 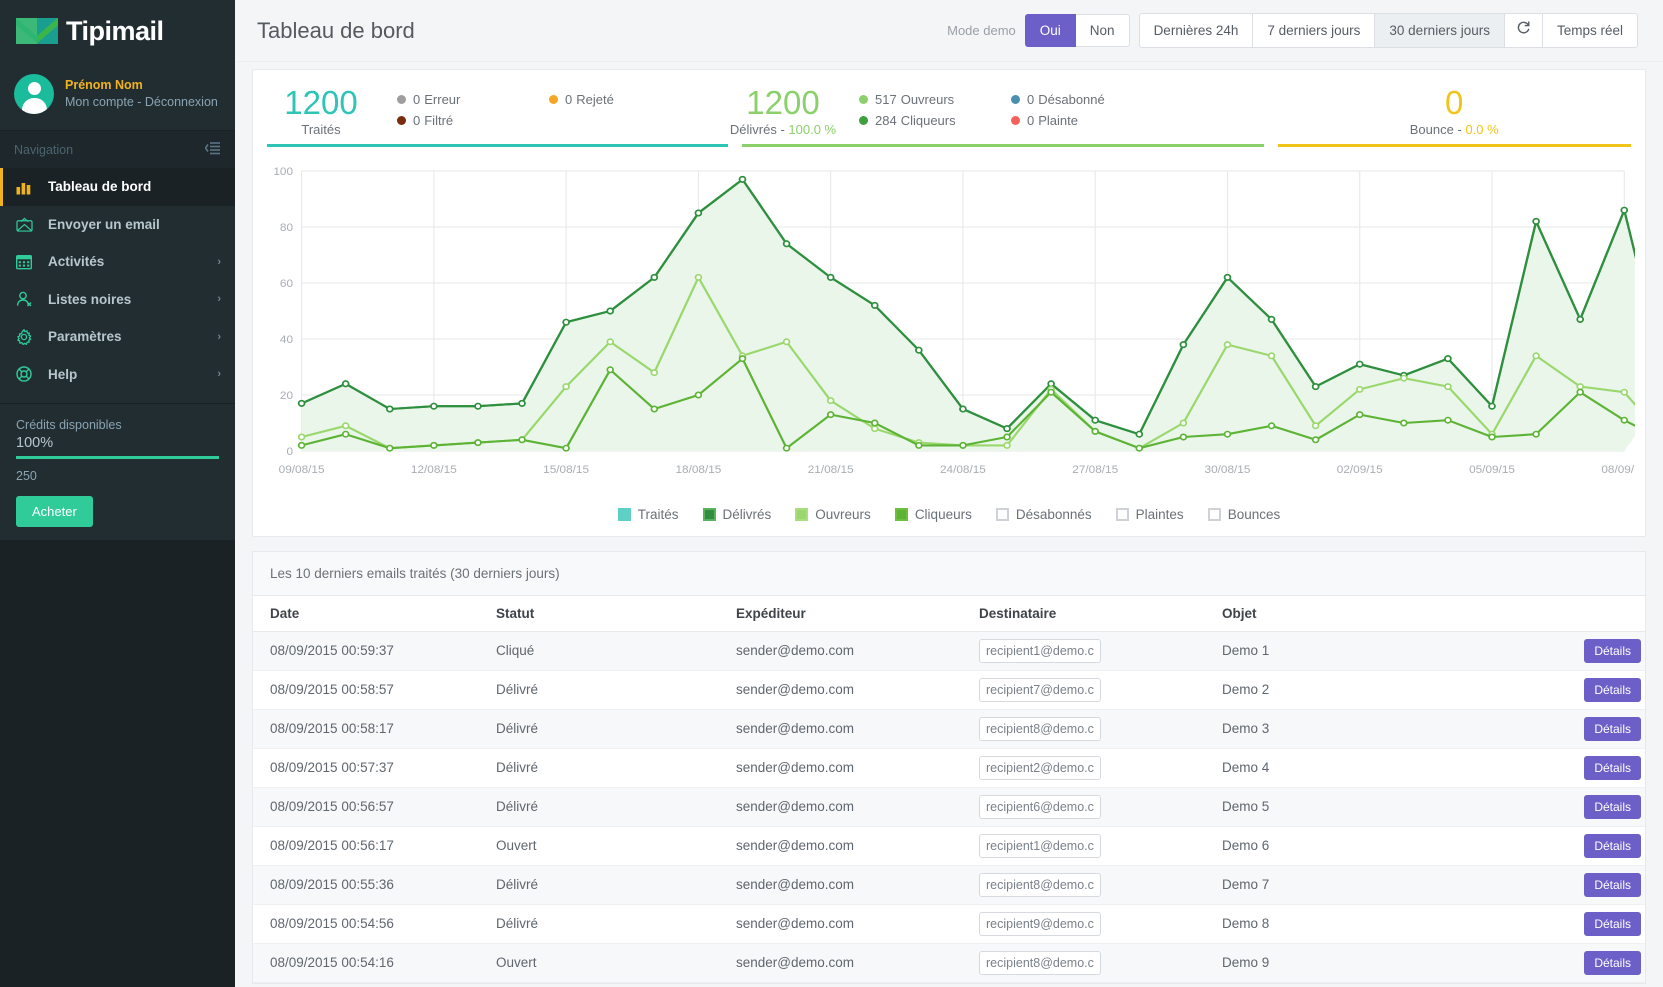 What do you see at coordinates (1618, 470) in the screenshot?
I see `chart-xtick-label: 08/09/15` at bounding box center [1618, 470].